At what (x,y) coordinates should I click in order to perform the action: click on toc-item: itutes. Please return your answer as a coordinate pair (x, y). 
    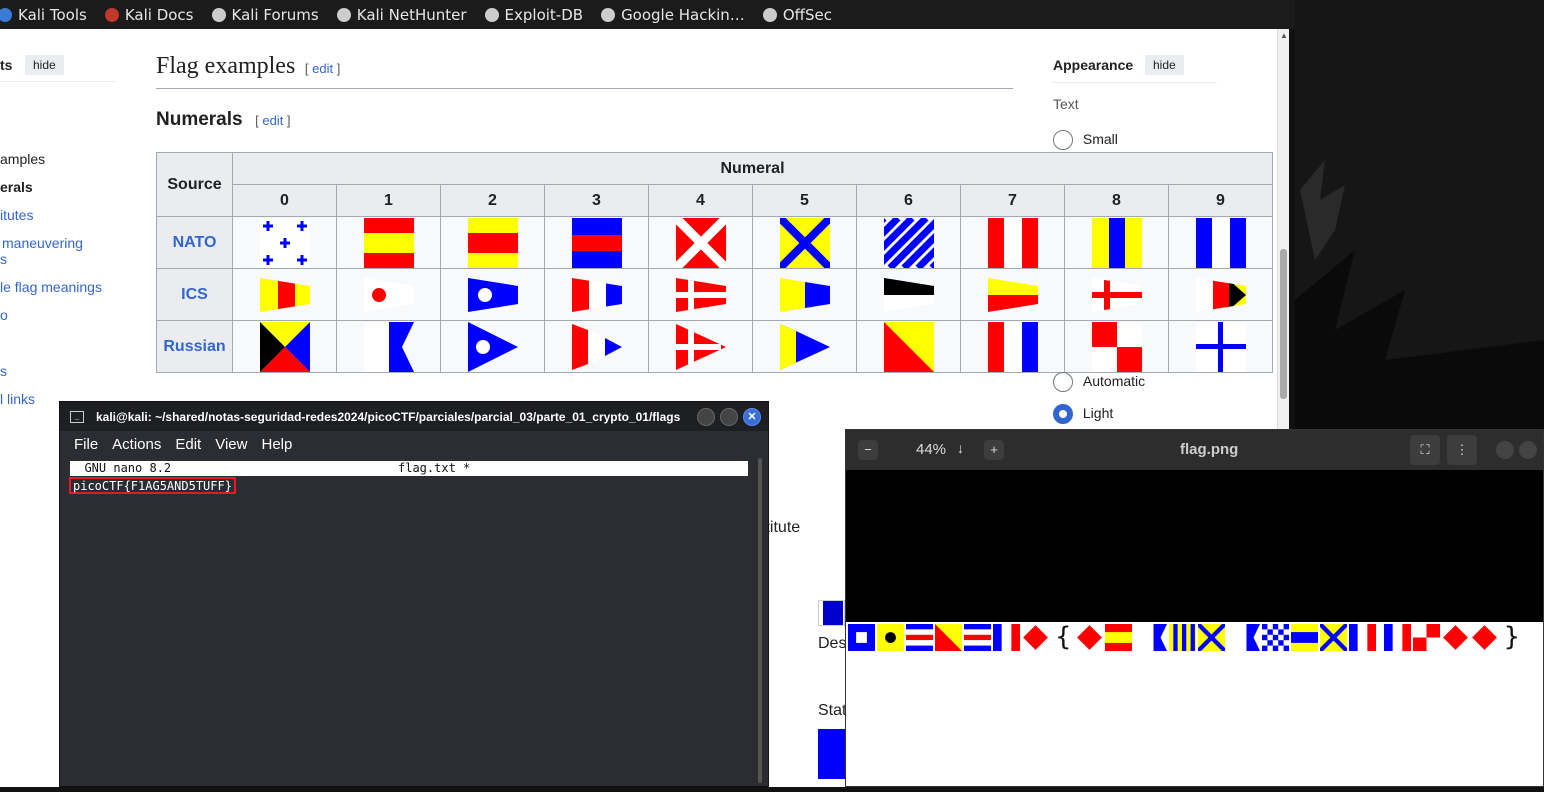
    Looking at the image, I should click on (16, 215).